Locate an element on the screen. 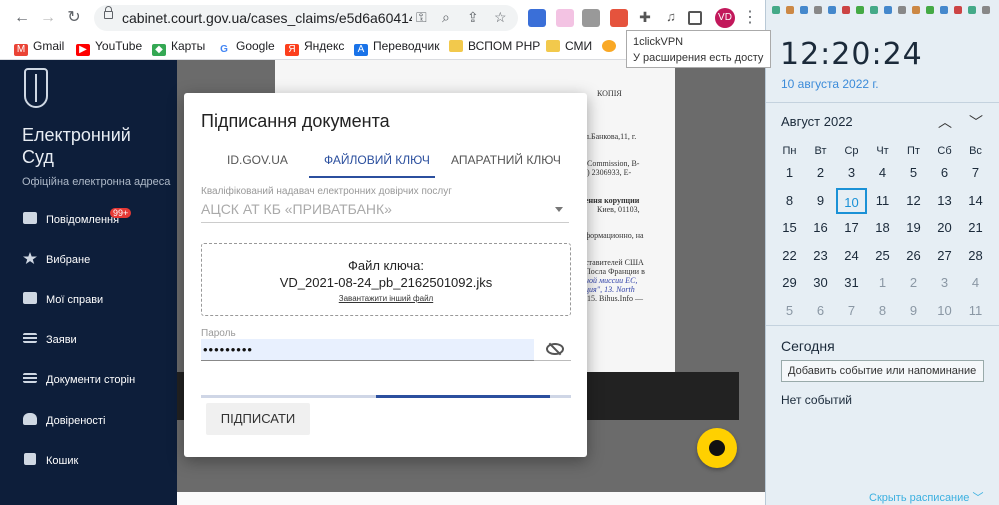  upload-other-file-link: Завантажити інший файл is located at coordinates (386, 298).